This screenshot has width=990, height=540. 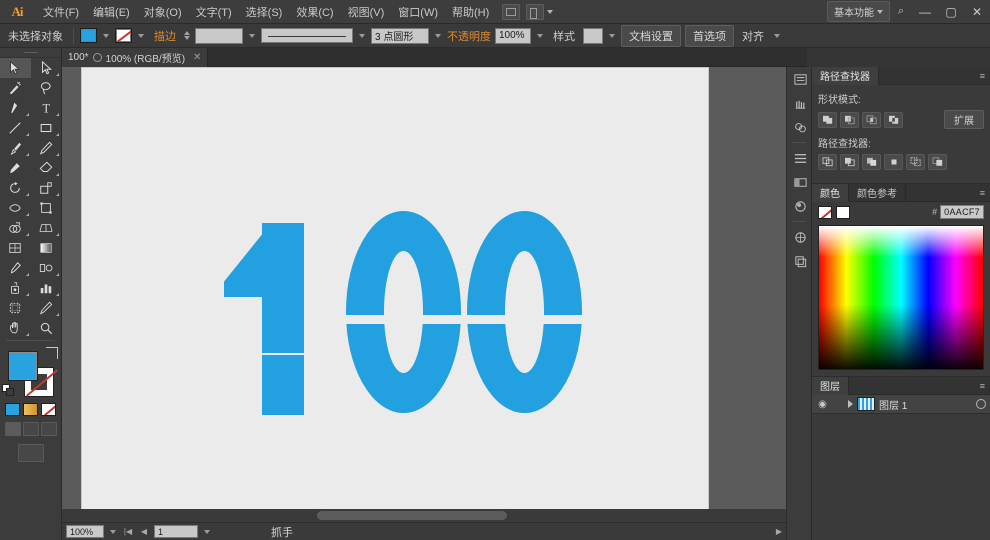 I want to click on eraser-tool, so click(x=46, y=168).